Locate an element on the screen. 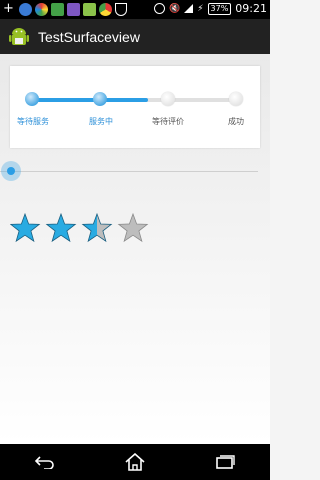 This screenshot has height=480, width=320. green-app-icon is located at coordinates (57, 9).